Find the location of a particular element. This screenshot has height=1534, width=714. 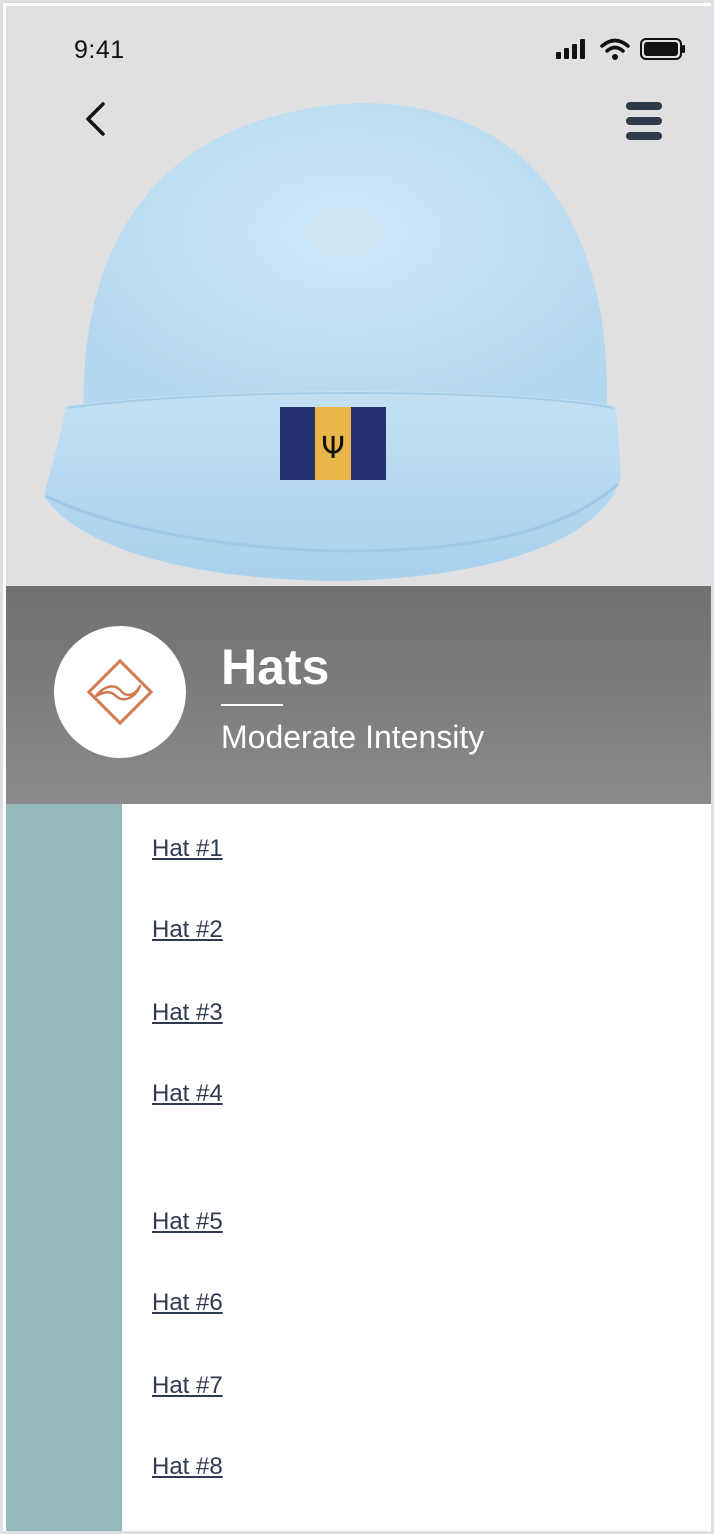

hat-link-1: Hat #1 is located at coordinates (187, 849).